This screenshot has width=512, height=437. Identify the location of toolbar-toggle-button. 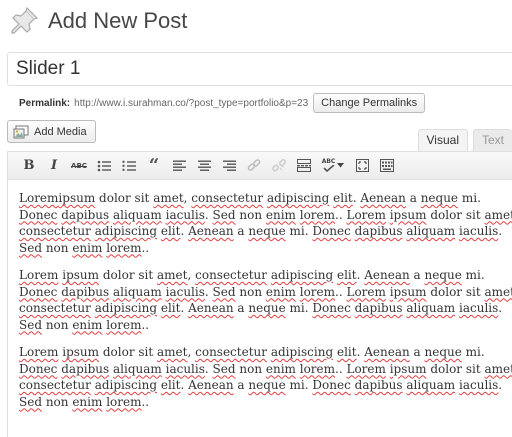
(387, 166).